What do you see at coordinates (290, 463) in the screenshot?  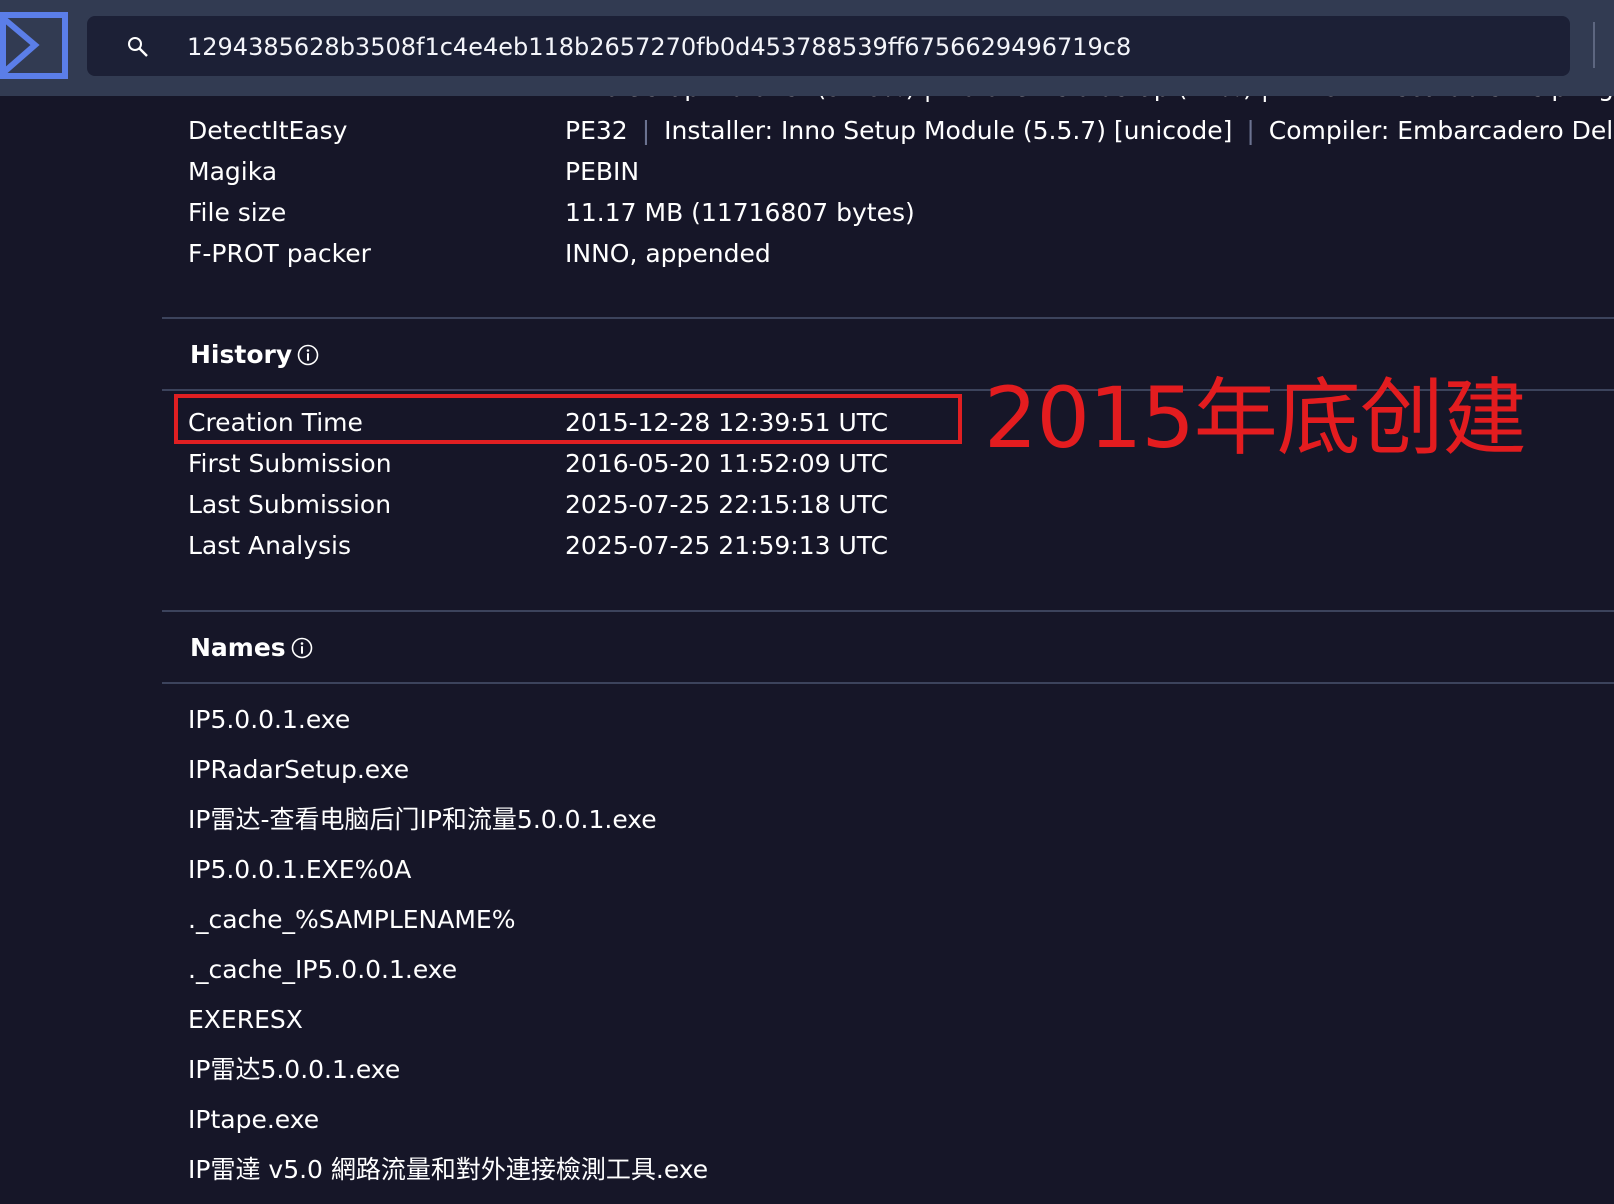 I see `history-key: First Submission` at bounding box center [290, 463].